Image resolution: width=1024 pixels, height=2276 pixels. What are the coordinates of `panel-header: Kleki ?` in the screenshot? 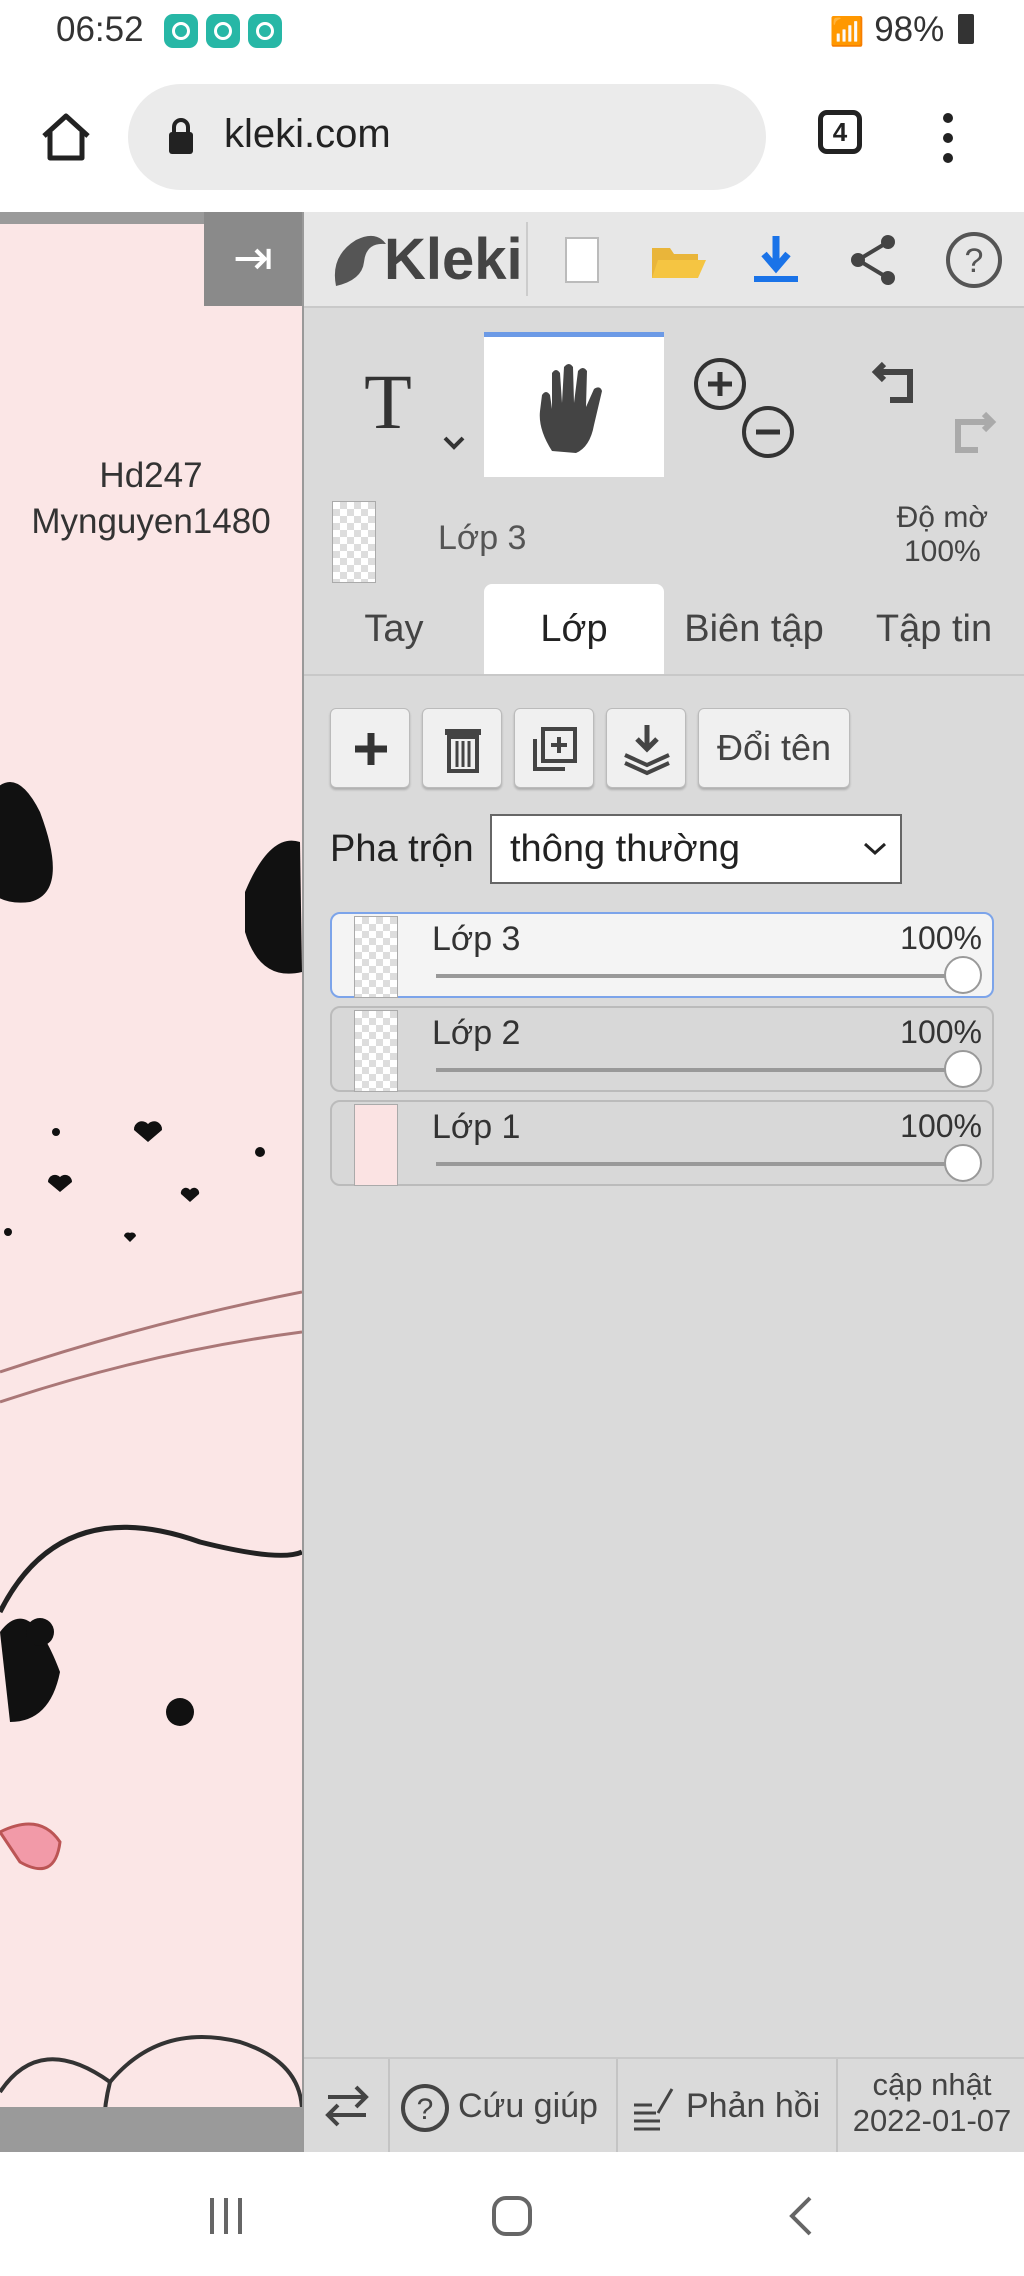 It's located at (664, 260).